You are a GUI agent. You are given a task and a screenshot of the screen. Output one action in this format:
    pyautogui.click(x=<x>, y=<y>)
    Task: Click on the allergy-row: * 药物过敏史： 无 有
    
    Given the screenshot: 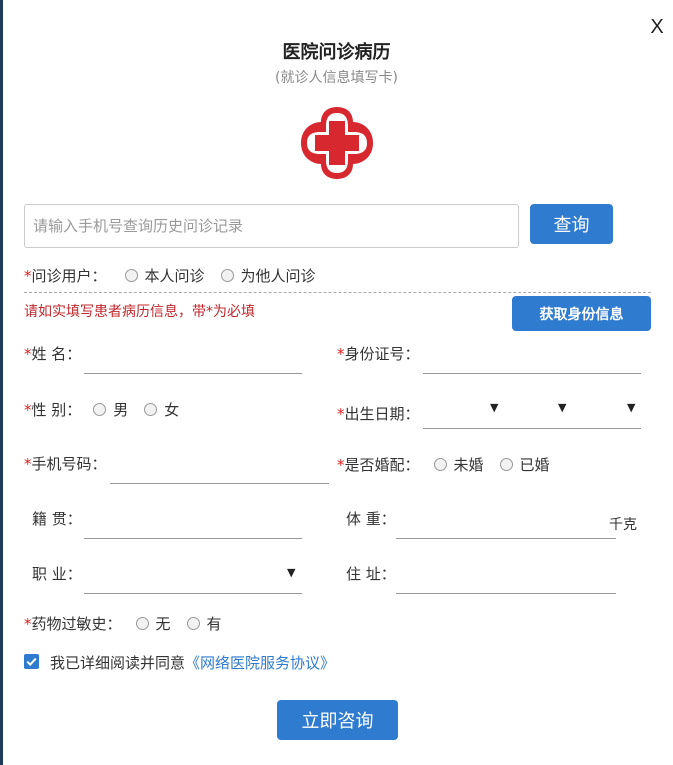 What is the action you would take?
    pyautogui.click(x=131, y=623)
    